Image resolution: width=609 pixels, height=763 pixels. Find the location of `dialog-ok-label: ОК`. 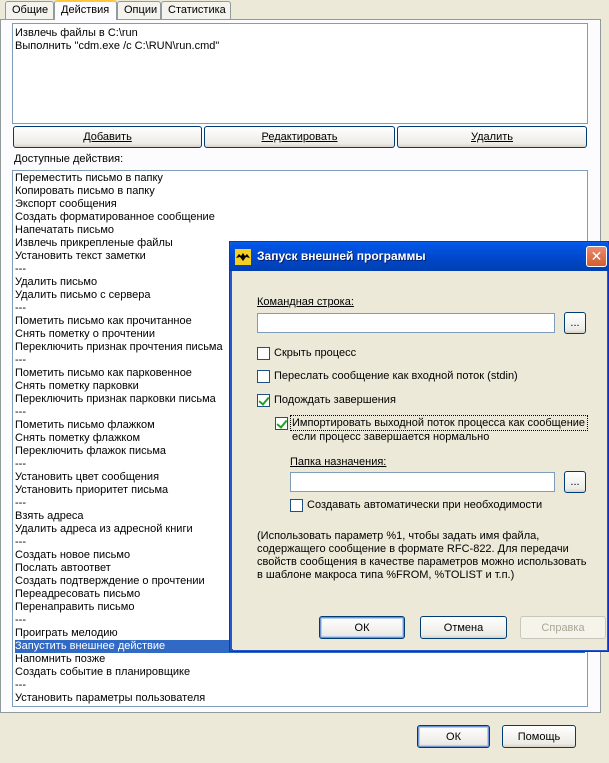

dialog-ok-label: ОК is located at coordinates (362, 627).